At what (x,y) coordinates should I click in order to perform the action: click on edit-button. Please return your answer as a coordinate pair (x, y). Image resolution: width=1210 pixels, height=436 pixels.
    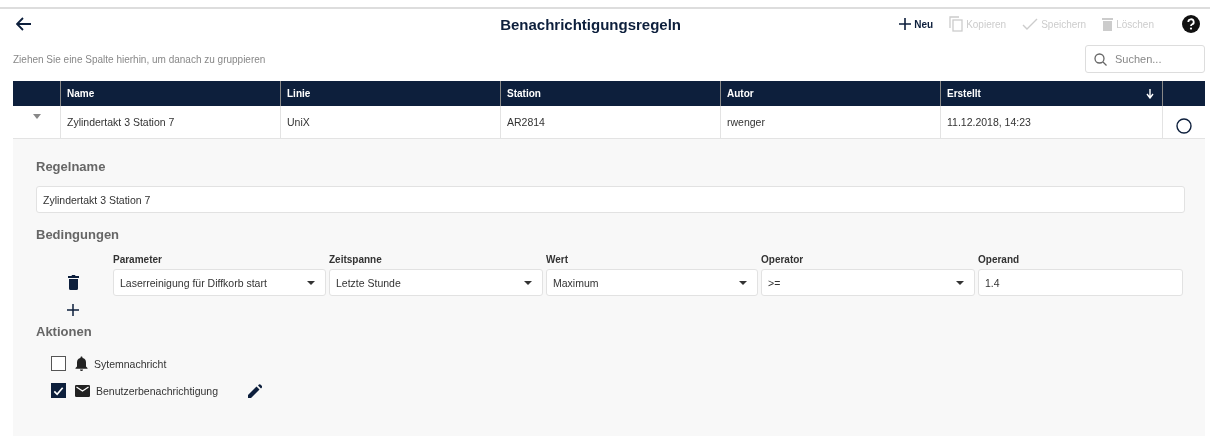
    Looking at the image, I should click on (255, 390).